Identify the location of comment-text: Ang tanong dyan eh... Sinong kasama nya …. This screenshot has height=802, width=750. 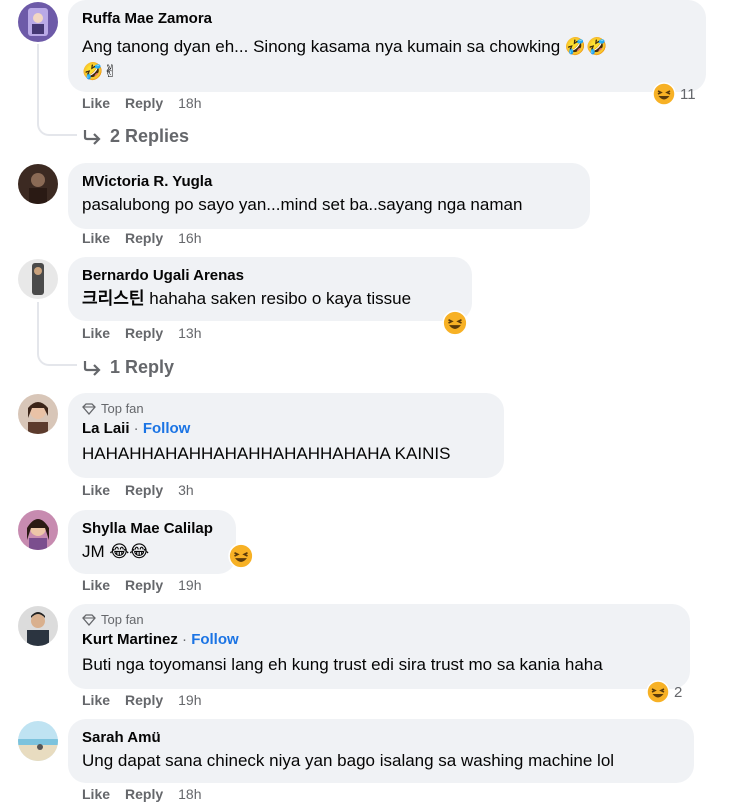
(345, 46).